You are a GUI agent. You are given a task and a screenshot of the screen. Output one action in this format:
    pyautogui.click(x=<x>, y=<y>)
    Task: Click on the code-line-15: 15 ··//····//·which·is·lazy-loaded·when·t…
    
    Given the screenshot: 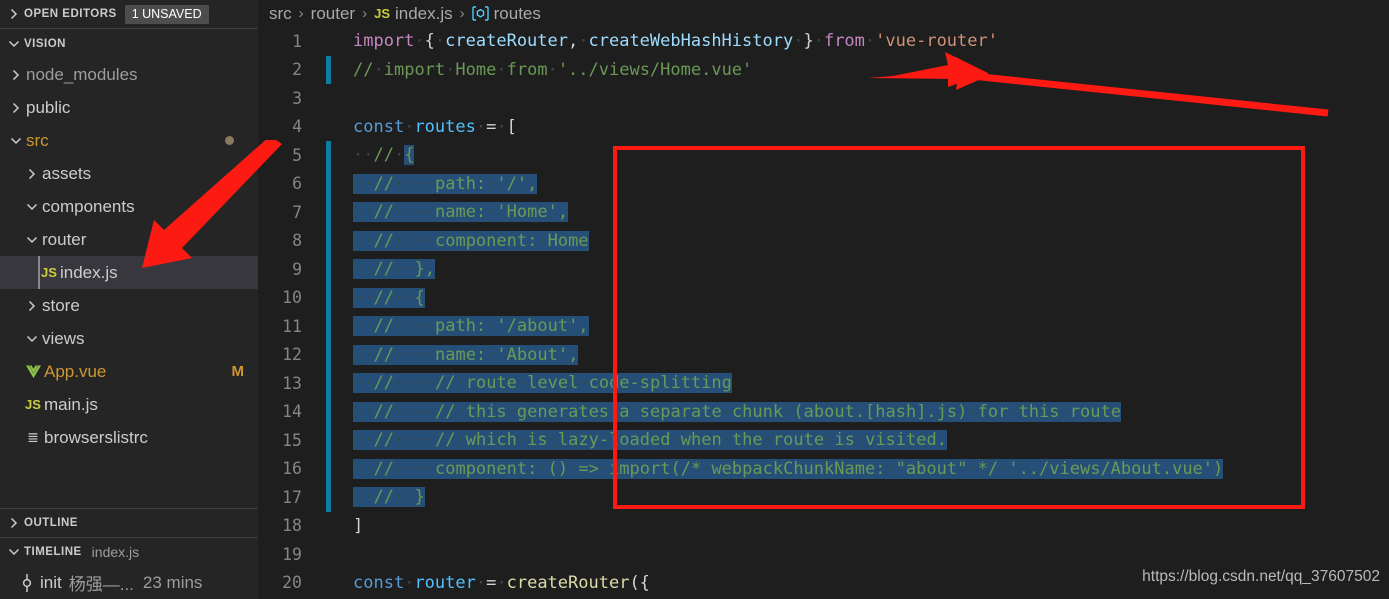 What is the action you would take?
    pyautogui.click(x=823, y=440)
    